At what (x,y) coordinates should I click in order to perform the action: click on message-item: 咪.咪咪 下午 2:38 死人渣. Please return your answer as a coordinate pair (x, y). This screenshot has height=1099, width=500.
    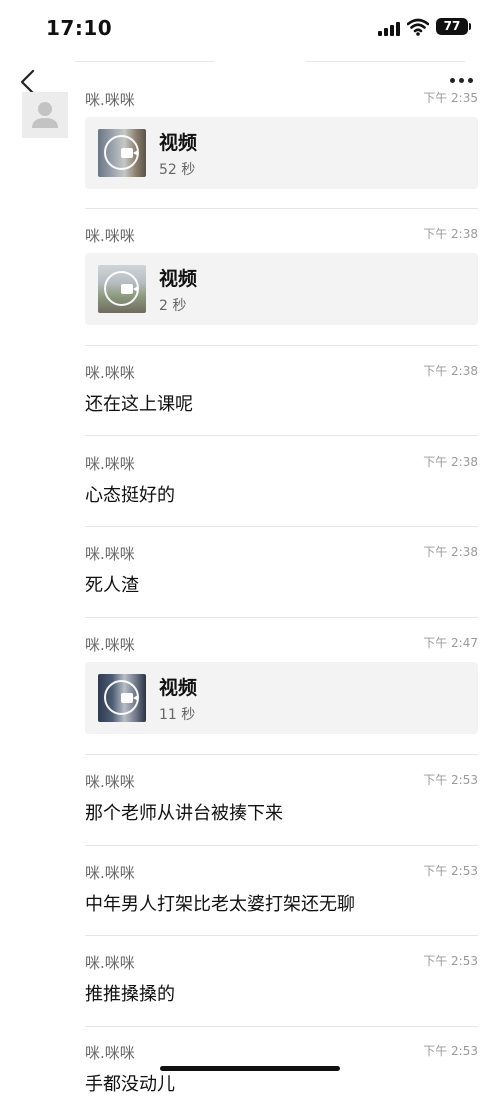
    Looking at the image, I should click on (281, 571).